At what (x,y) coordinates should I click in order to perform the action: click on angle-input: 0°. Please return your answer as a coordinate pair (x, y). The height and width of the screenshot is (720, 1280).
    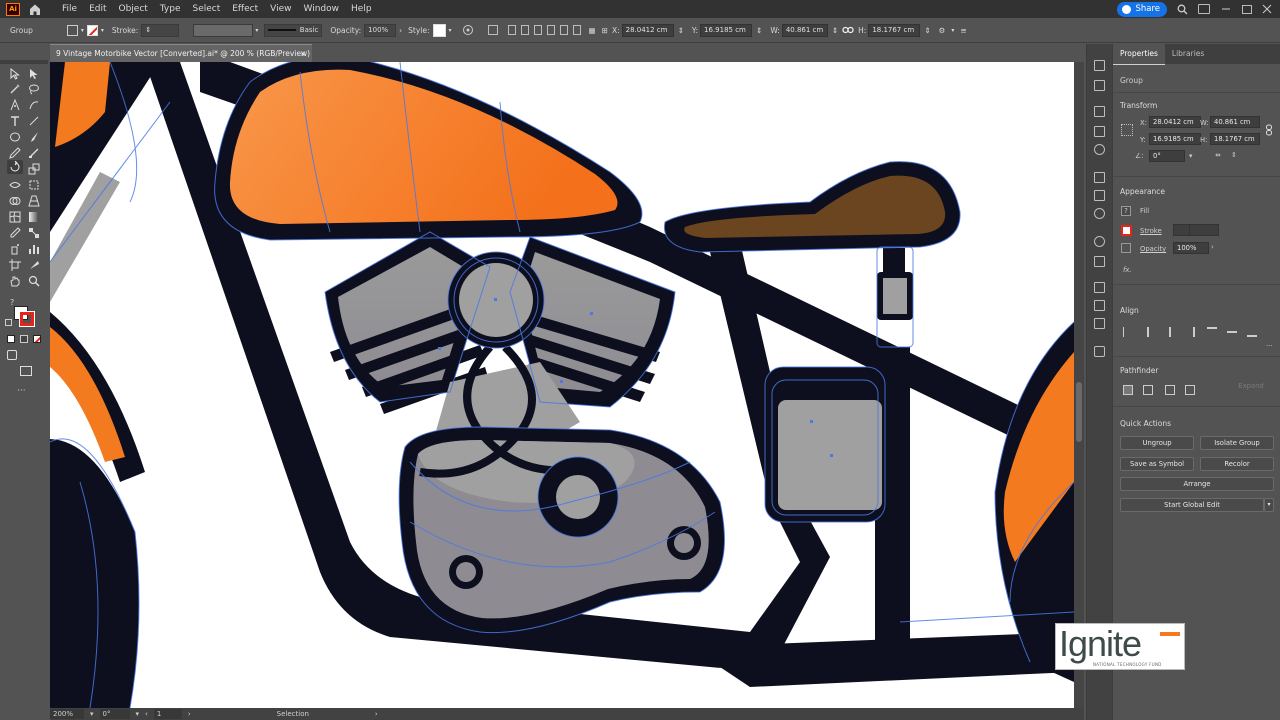
    Looking at the image, I should click on (1167, 156).